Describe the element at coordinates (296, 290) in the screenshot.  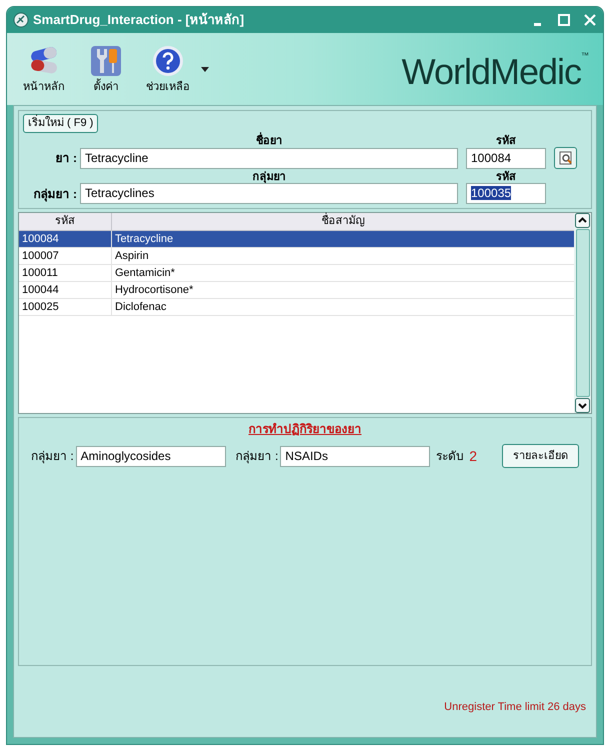
I see `table-row: 100044 Hydrocortisone*` at that location.